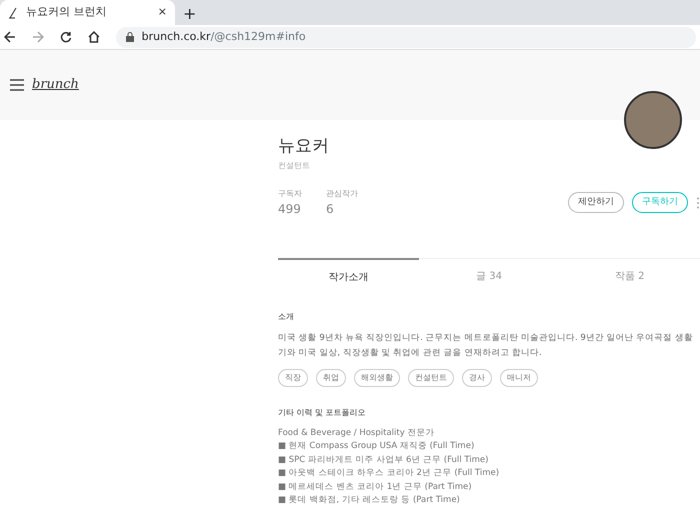 The height and width of the screenshot is (525, 700). What do you see at coordinates (348, 276) in the screenshot?
I see `profile-tab: 작가소개` at bounding box center [348, 276].